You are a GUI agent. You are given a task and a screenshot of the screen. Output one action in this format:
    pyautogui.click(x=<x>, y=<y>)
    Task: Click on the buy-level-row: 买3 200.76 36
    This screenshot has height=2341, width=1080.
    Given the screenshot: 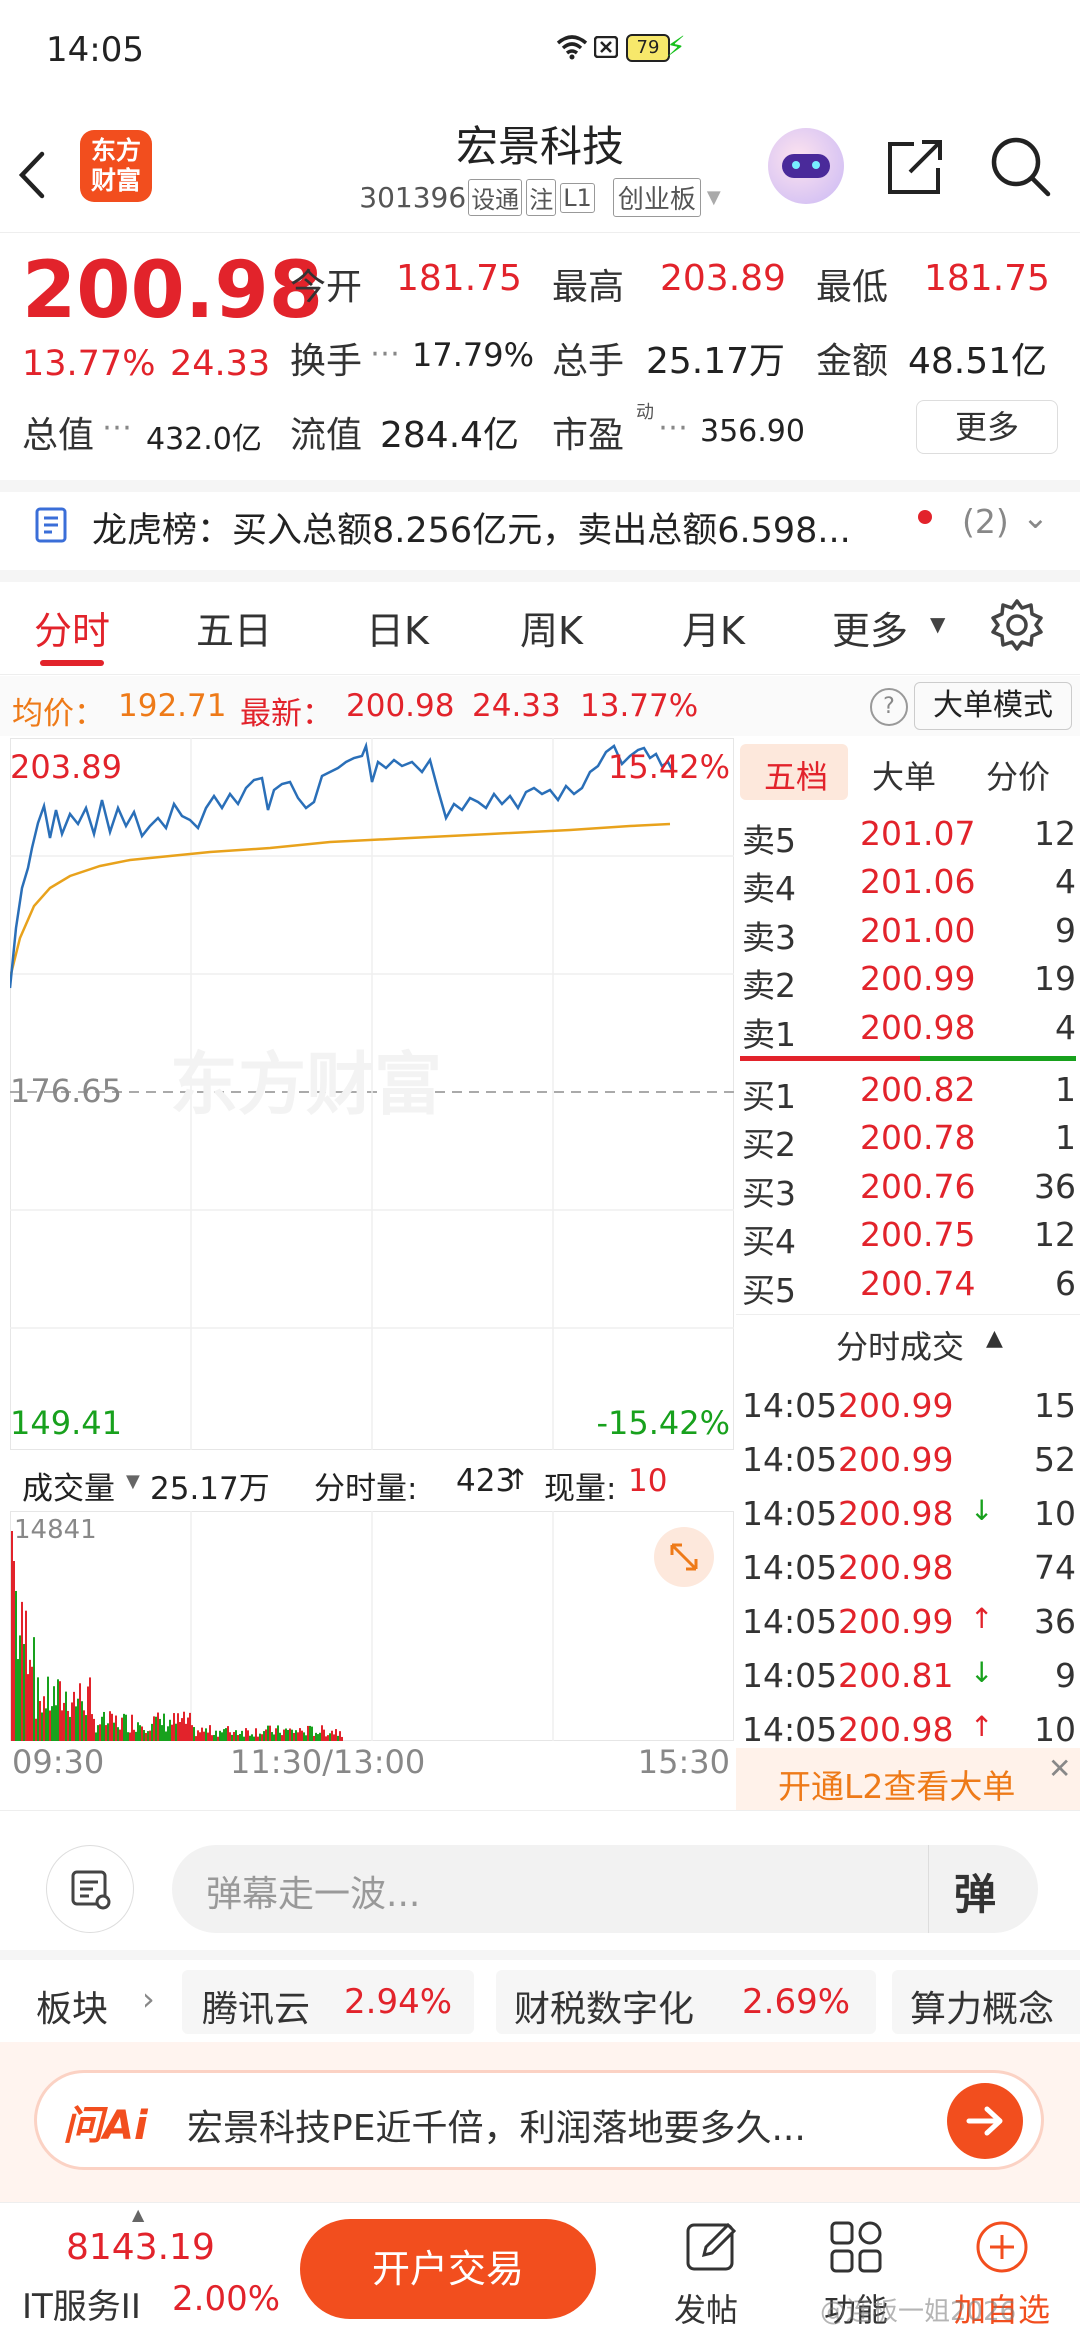 What is the action you would take?
    pyautogui.click(x=909, y=1191)
    